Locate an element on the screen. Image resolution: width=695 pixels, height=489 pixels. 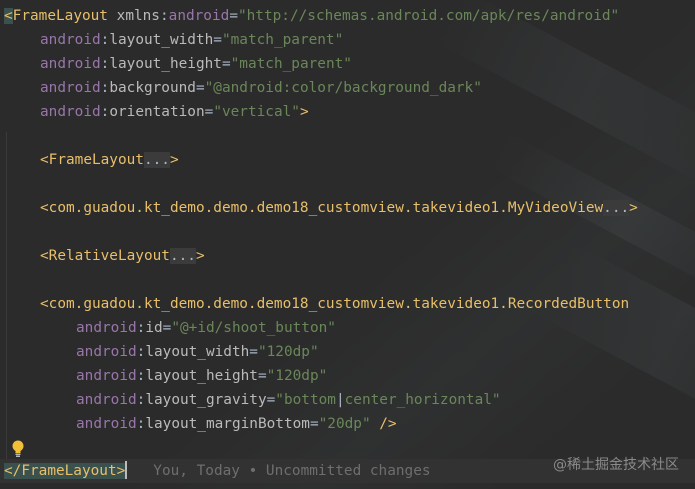
code-line: android:id="@+id/shoot_button" is located at coordinates (206, 328).